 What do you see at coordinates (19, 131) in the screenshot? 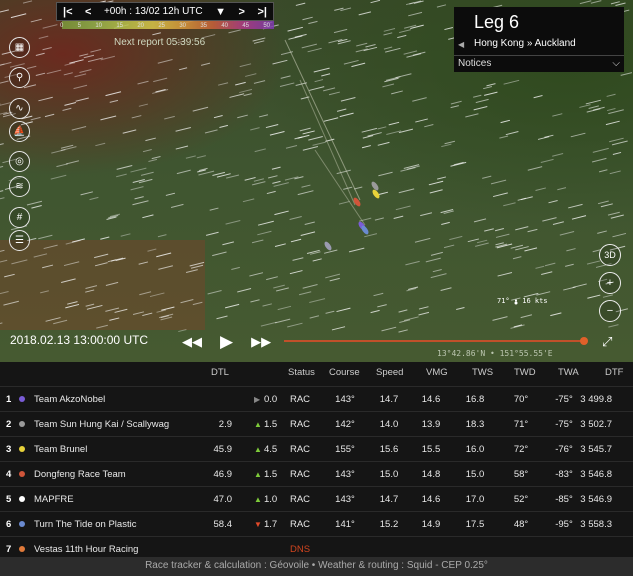
I see `boat-icon: ⛵` at bounding box center [19, 131].